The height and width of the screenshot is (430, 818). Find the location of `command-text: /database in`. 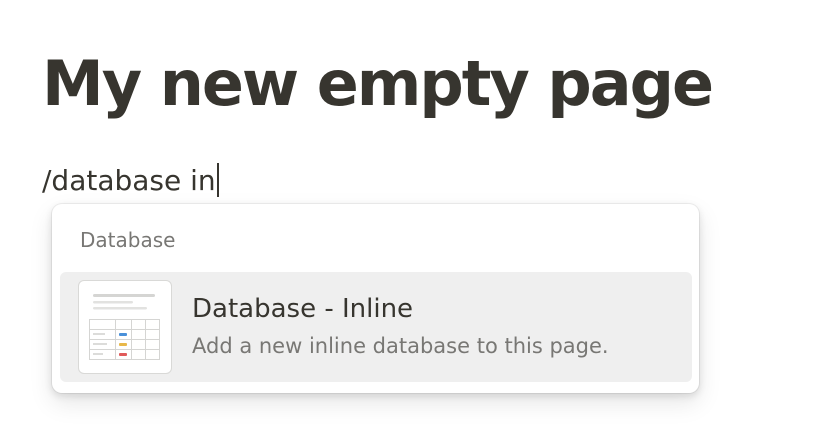

command-text: /database in is located at coordinates (129, 180).